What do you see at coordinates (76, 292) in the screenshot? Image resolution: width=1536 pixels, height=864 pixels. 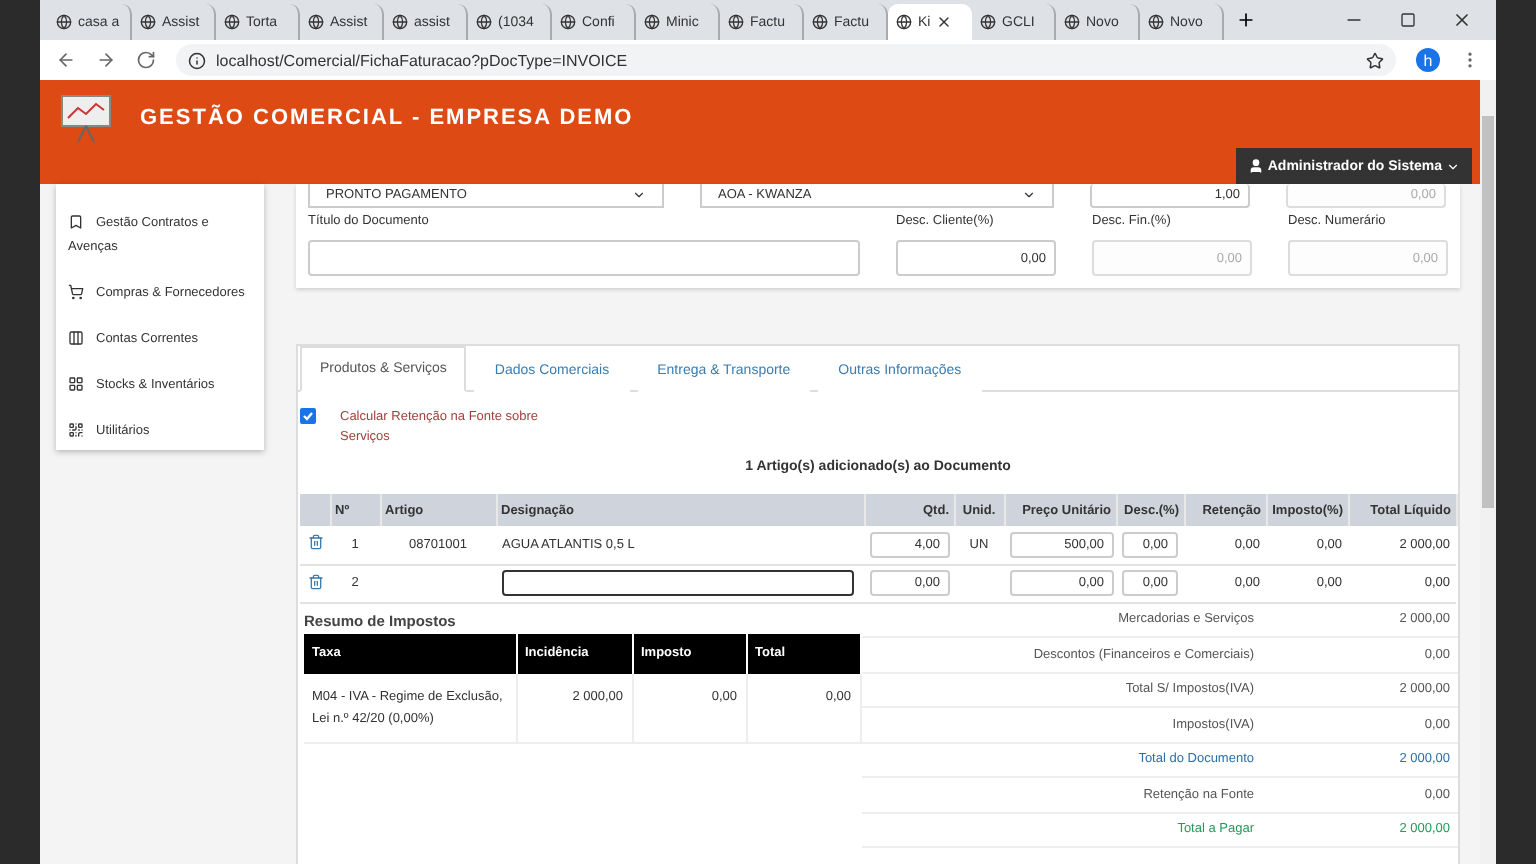 I see `cart-icon` at bounding box center [76, 292].